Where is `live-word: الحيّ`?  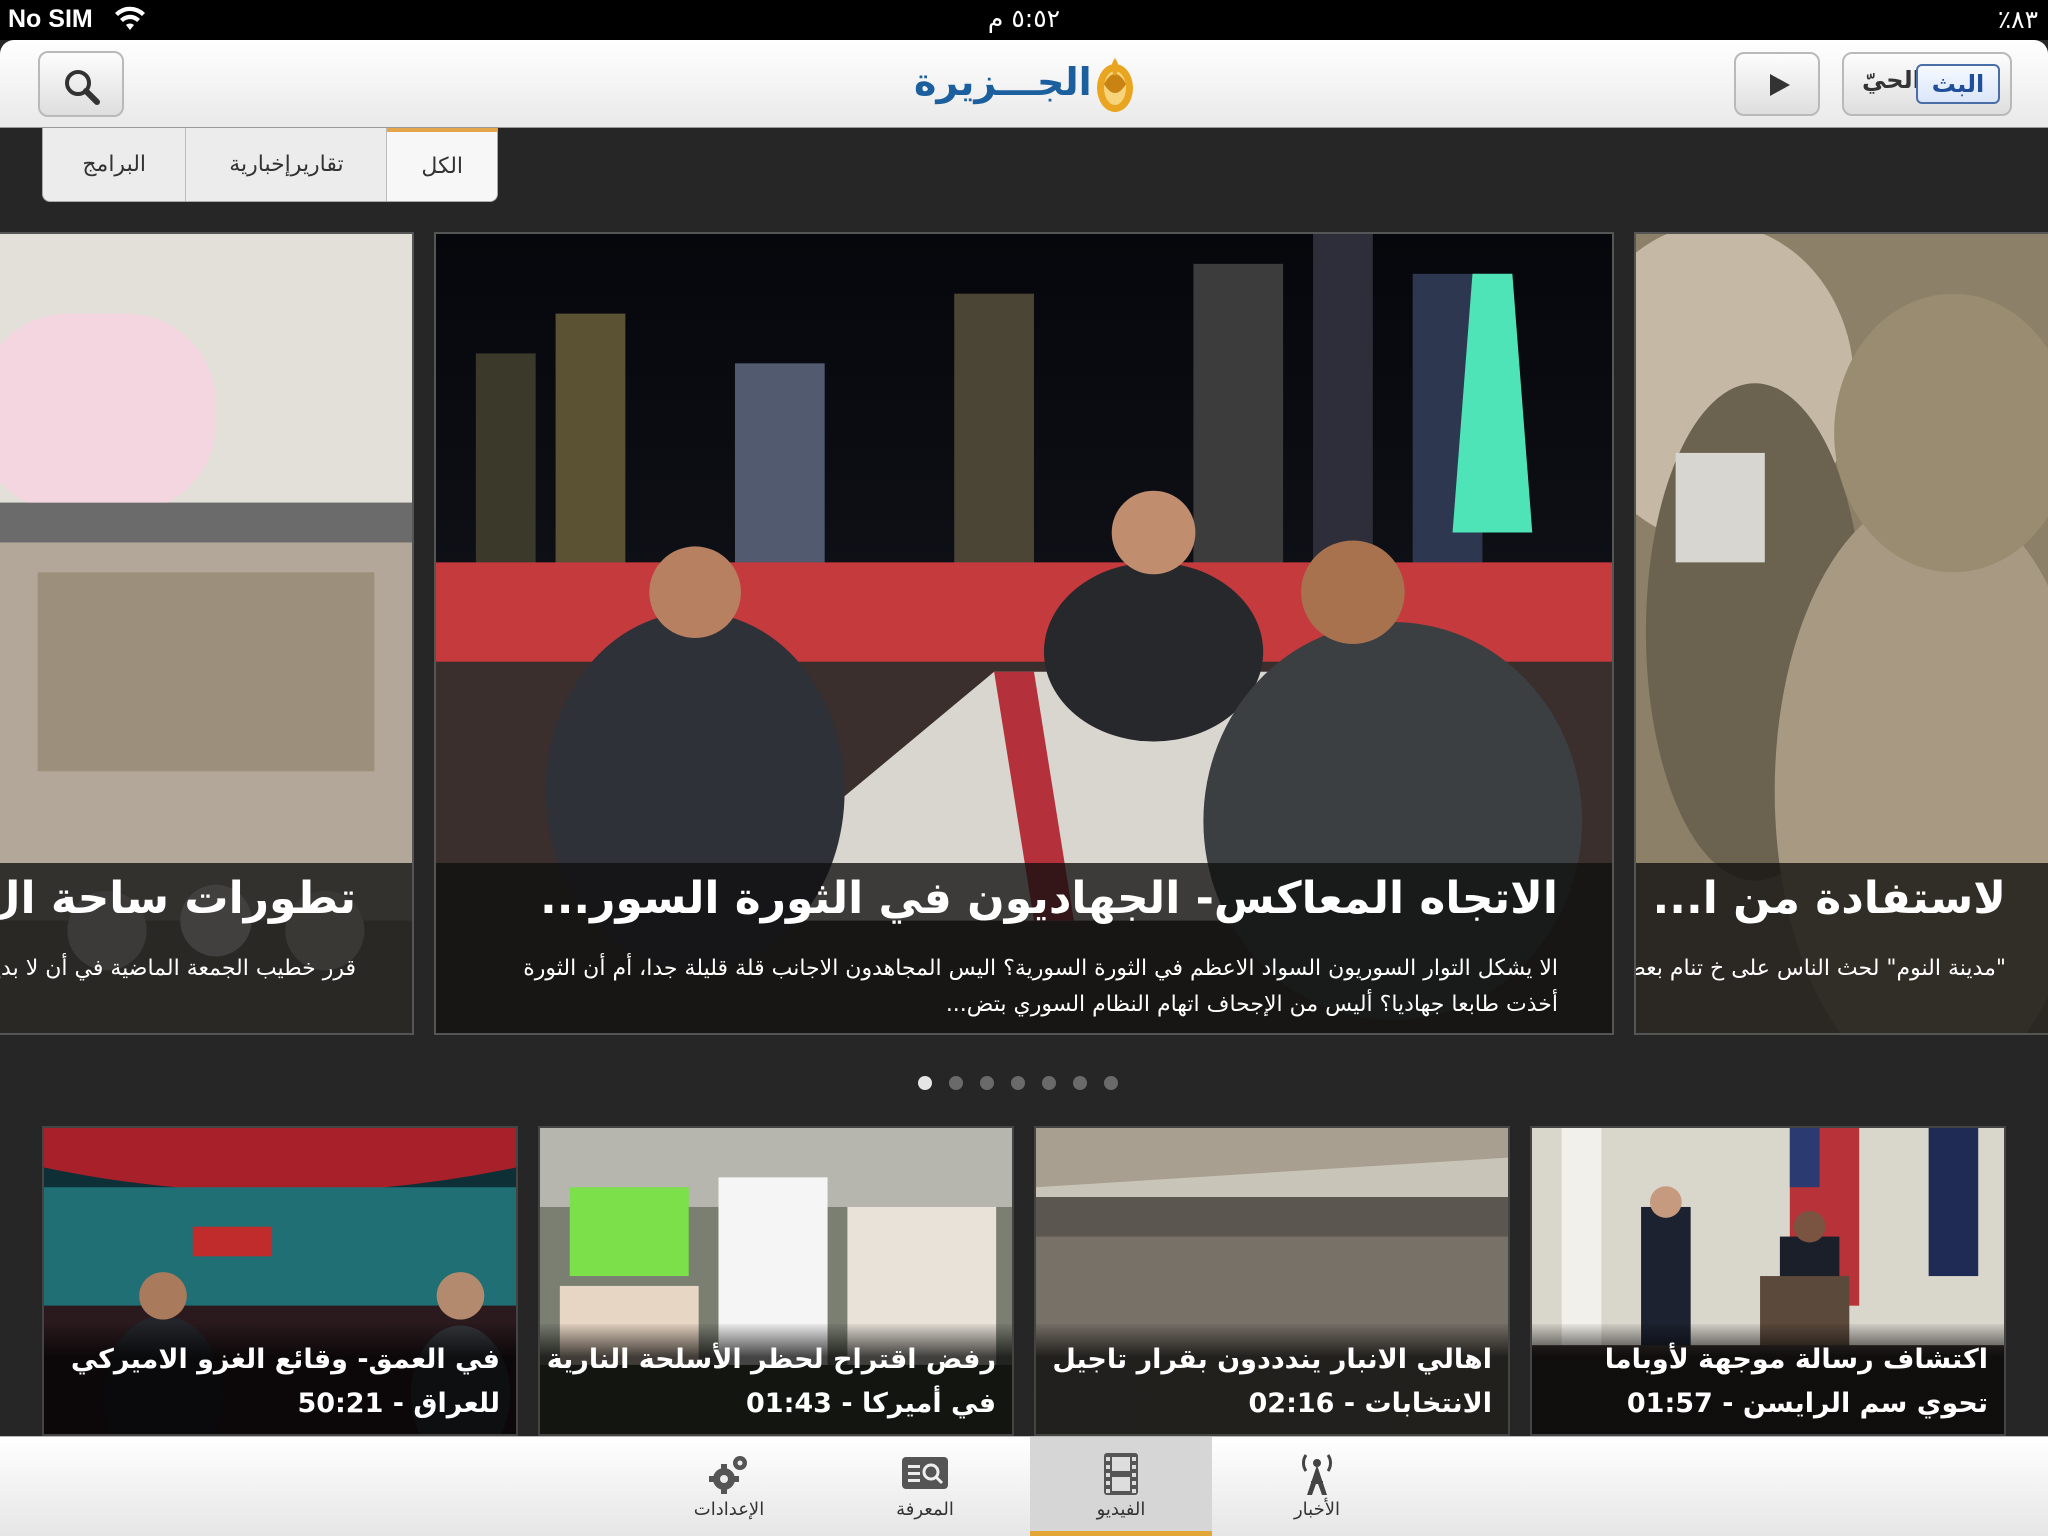
live-word: الحيّ is located at coordinates (1891, 80).